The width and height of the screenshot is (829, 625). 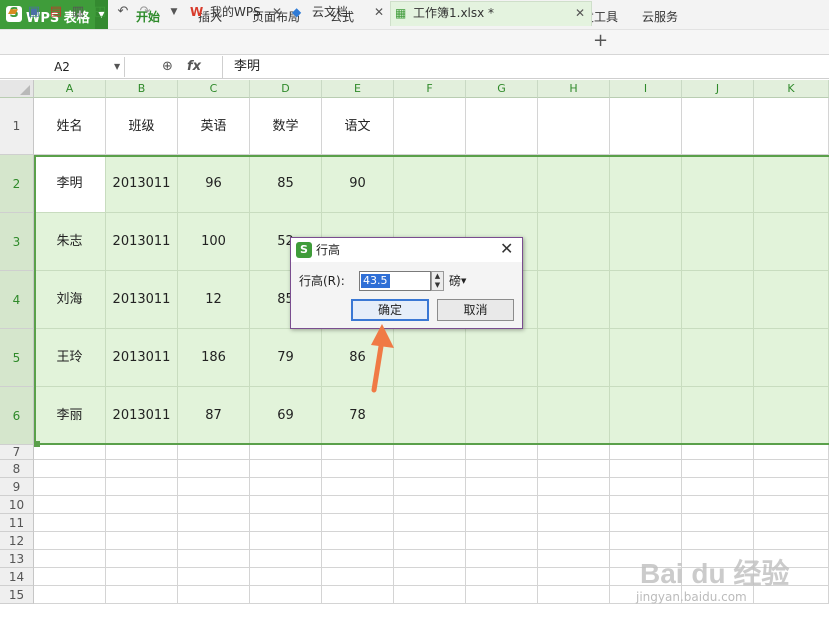 What do you see at coordinates (70, 595) in the screenshot?
I see `cell-a15` at bounding box center [70, 595].